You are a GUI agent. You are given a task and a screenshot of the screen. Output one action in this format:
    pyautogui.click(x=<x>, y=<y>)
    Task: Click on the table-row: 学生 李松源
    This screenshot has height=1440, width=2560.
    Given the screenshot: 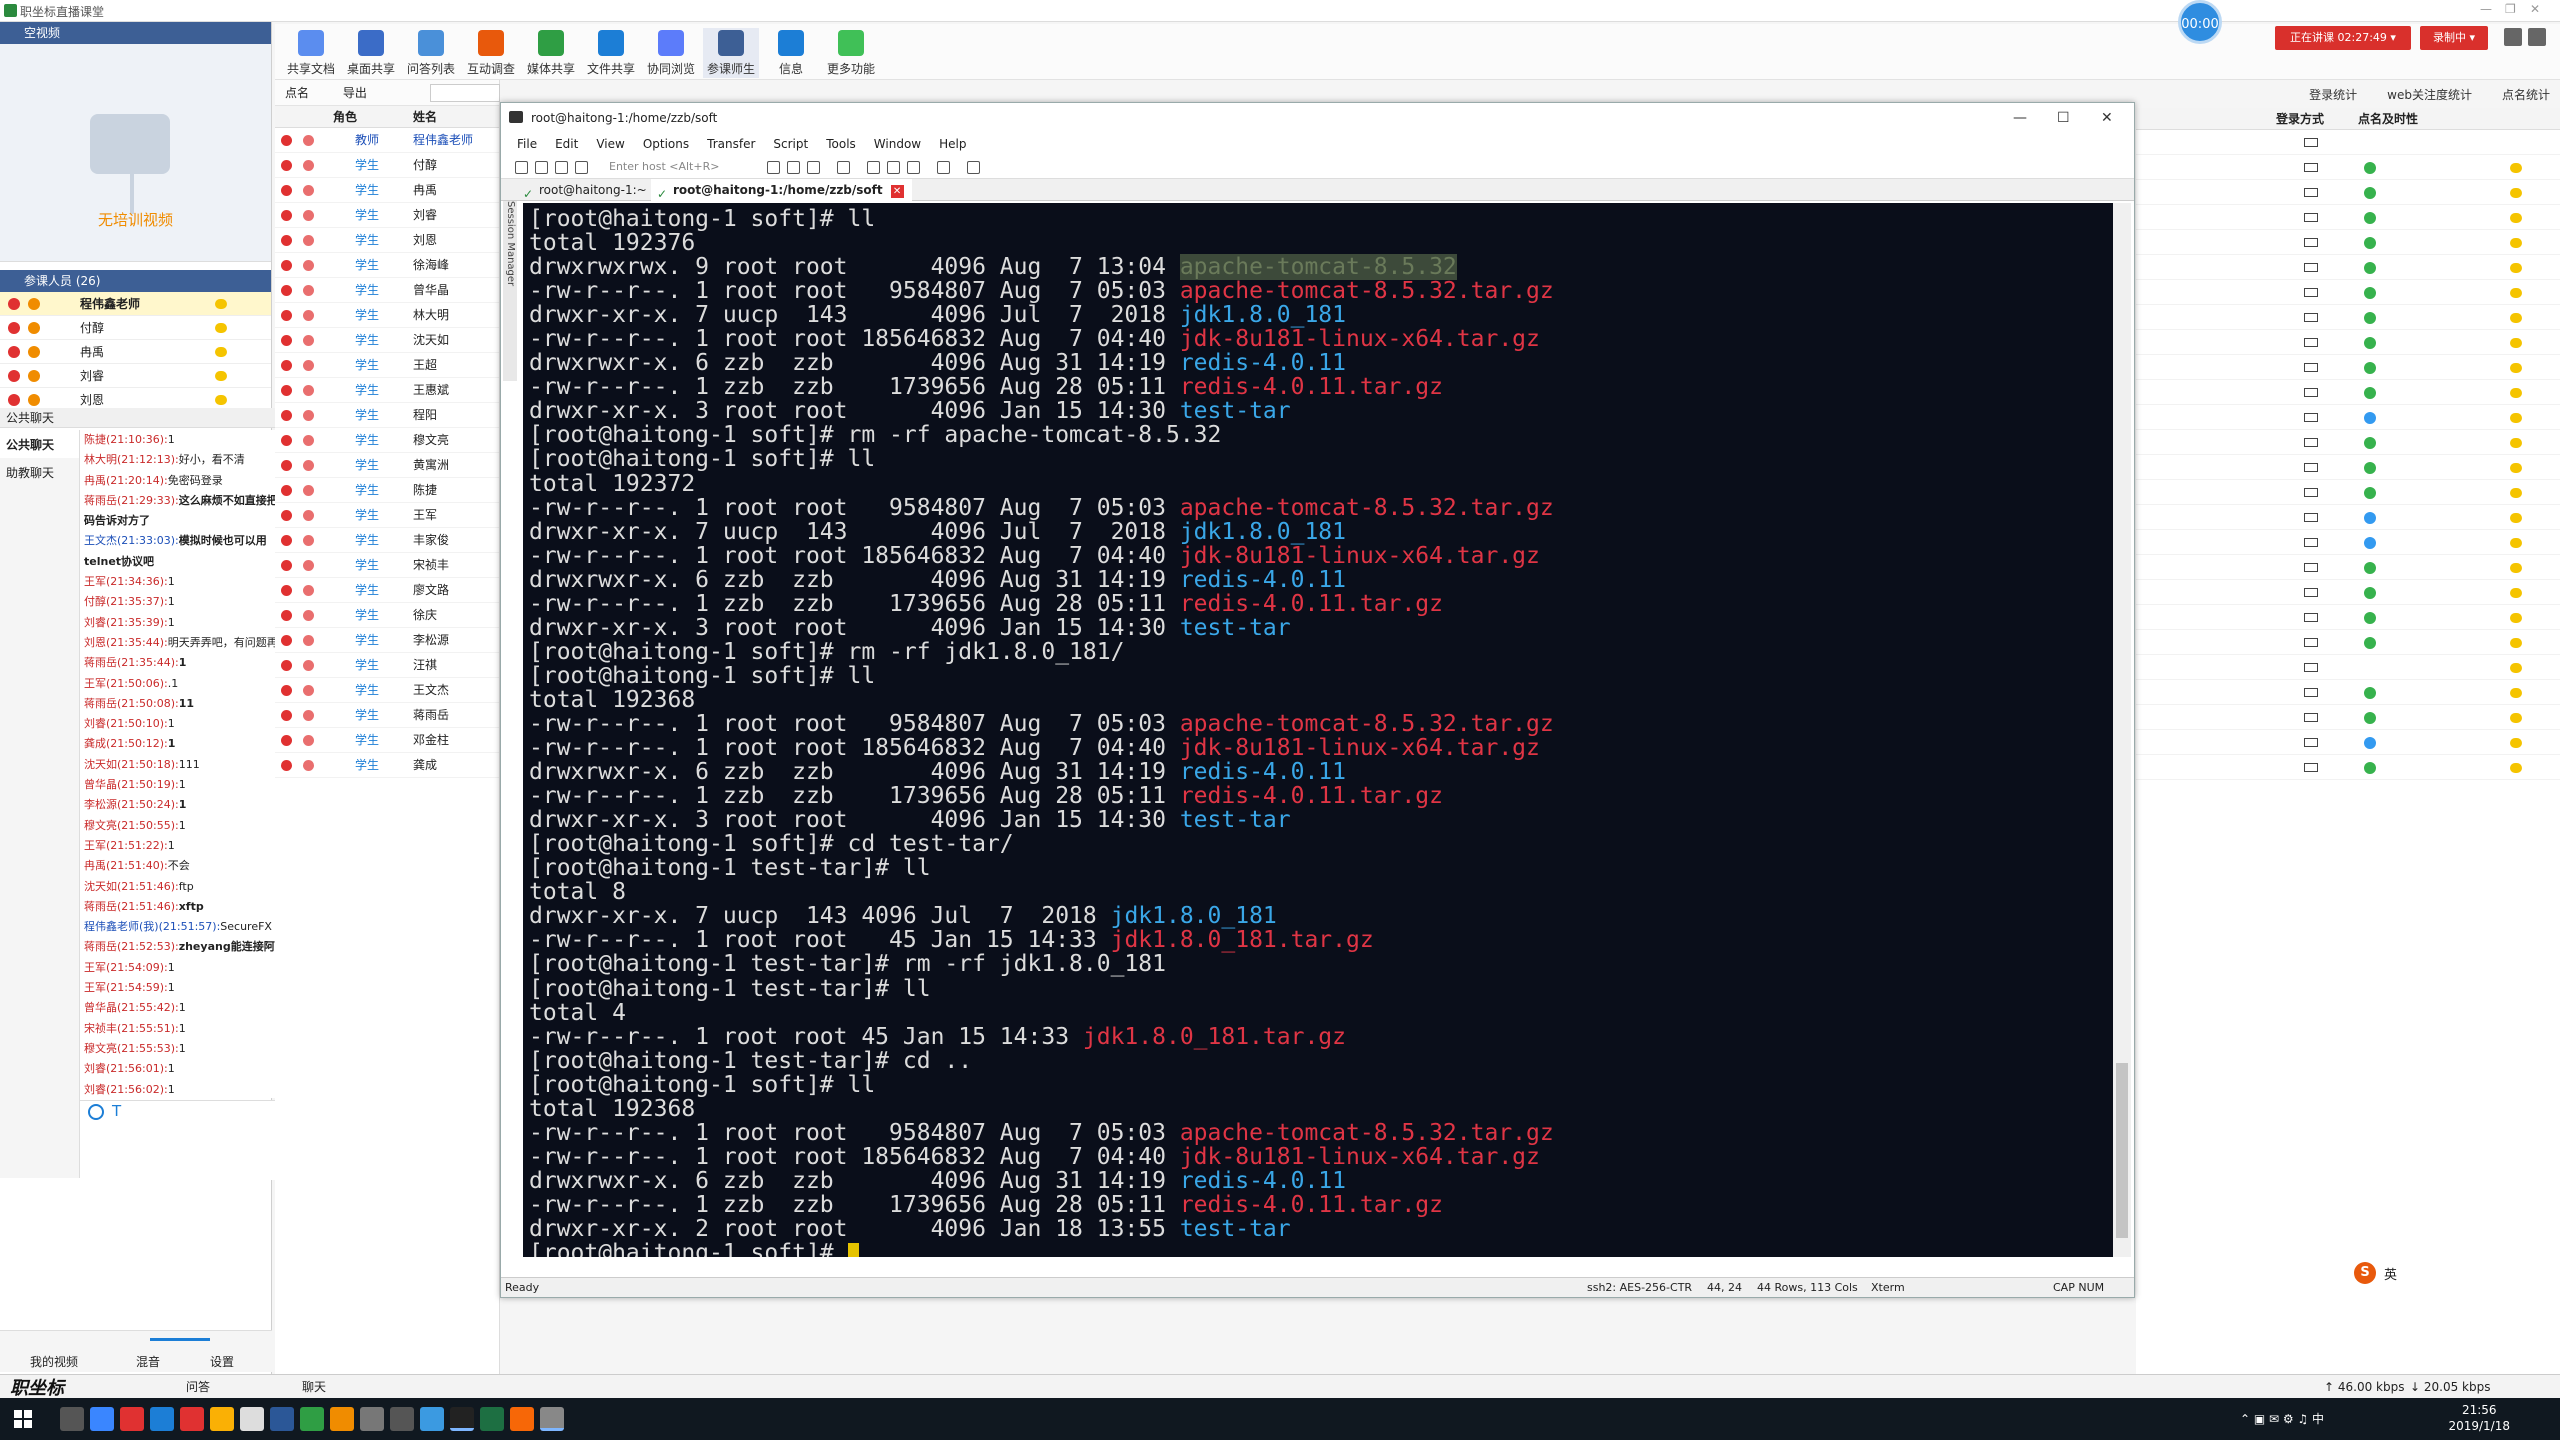 What is the action you would take?
    pyautogui.click(x=387, y=640)
    